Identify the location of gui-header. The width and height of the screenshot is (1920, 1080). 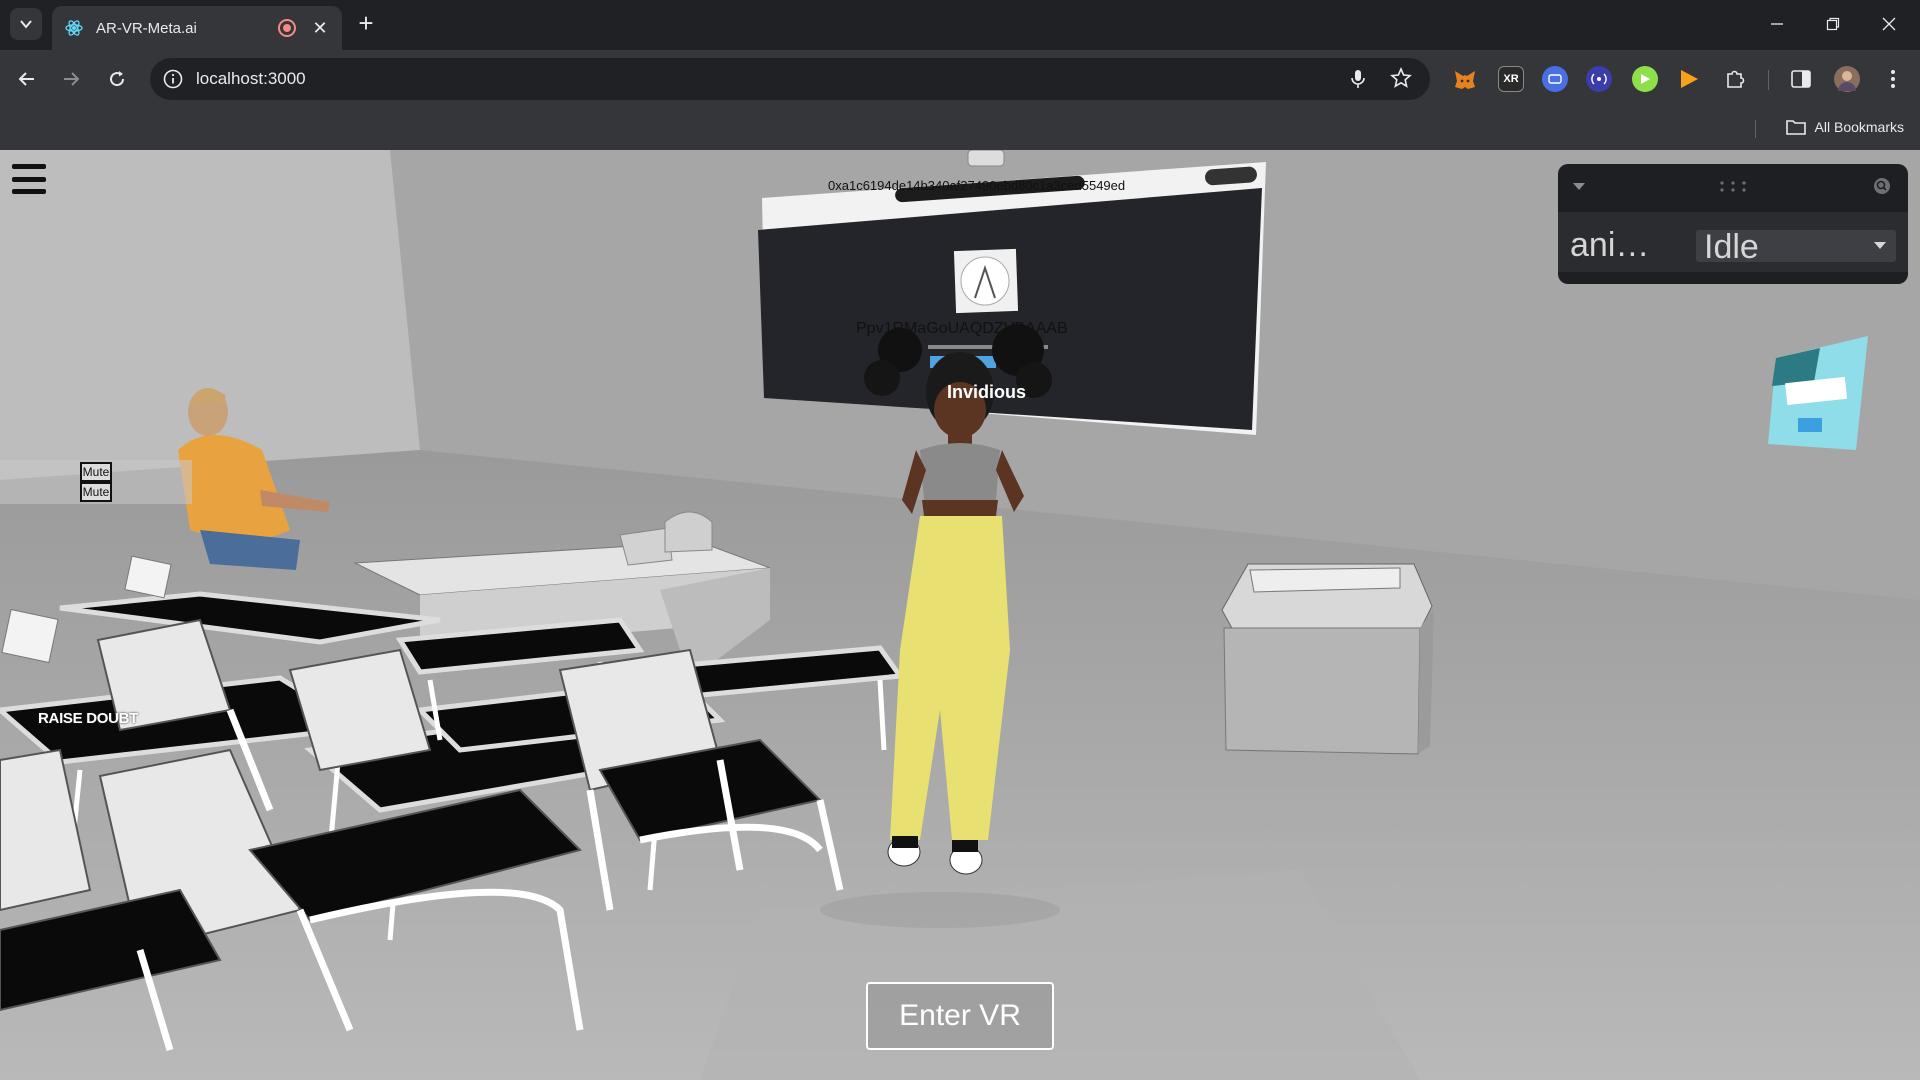
(1733, 186).